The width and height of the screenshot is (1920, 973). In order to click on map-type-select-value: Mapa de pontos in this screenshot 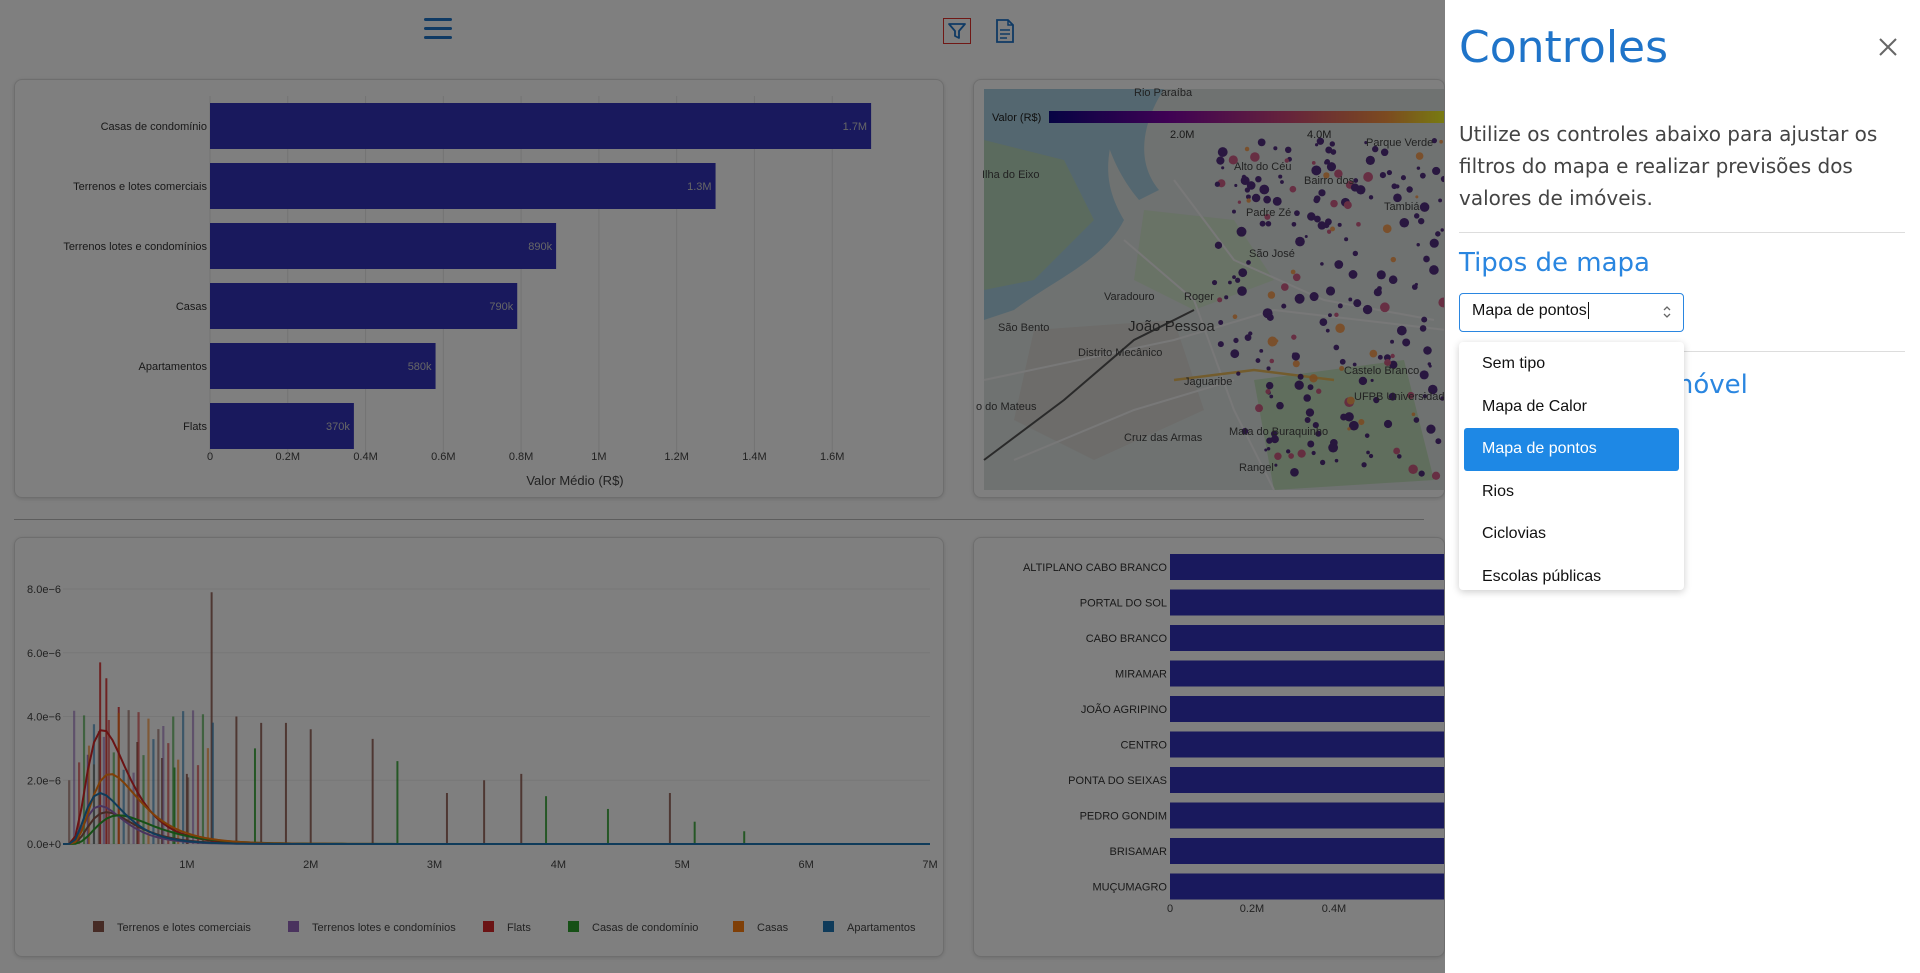, I will do `click(1529, 310)`.